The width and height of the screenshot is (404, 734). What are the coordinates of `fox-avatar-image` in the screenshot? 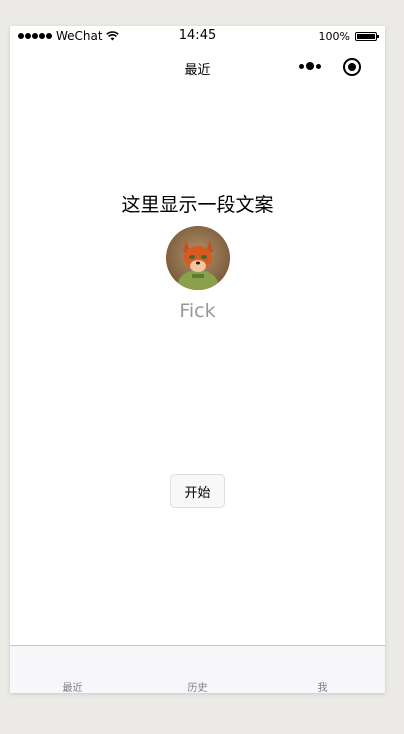 It's located at (198, 258).